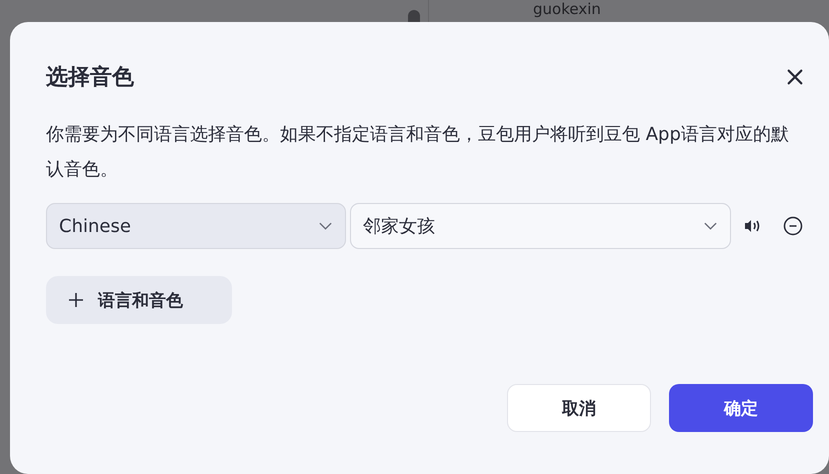 The image size is (829, 474). Describe the element at coordinates (418, 152) in the screenshot. I see `description-text: 你需要为不同语言选择音色。如果不指定语言和音色，豆包用户将听到豆包 App语言对应的默认音色。` at that location.